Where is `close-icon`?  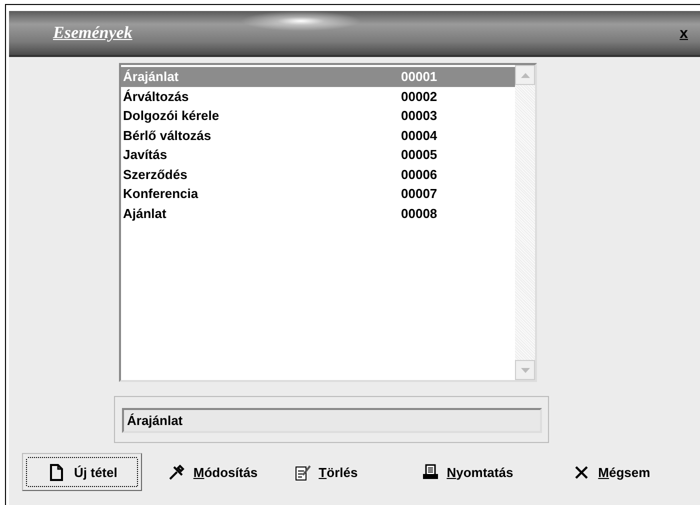
close-icon is located at coordinates (581, 472).